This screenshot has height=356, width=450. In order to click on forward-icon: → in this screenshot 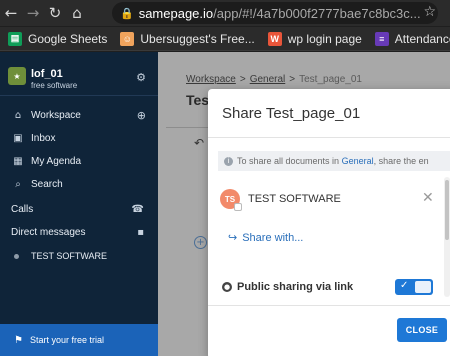, I will do `click(33, 13)`.